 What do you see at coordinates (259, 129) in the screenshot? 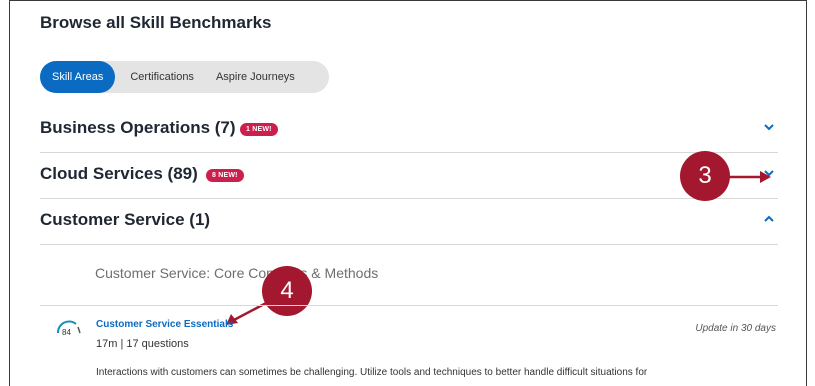
I see `new-badge: 1 NEW!` at bounding box center [259, 129].